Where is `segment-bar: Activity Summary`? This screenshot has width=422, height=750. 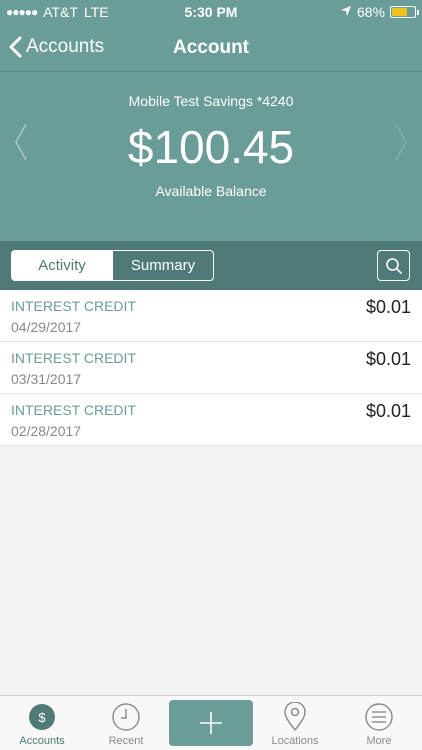
segment-bar: Activity Summary is located at coordinates (211, 265).